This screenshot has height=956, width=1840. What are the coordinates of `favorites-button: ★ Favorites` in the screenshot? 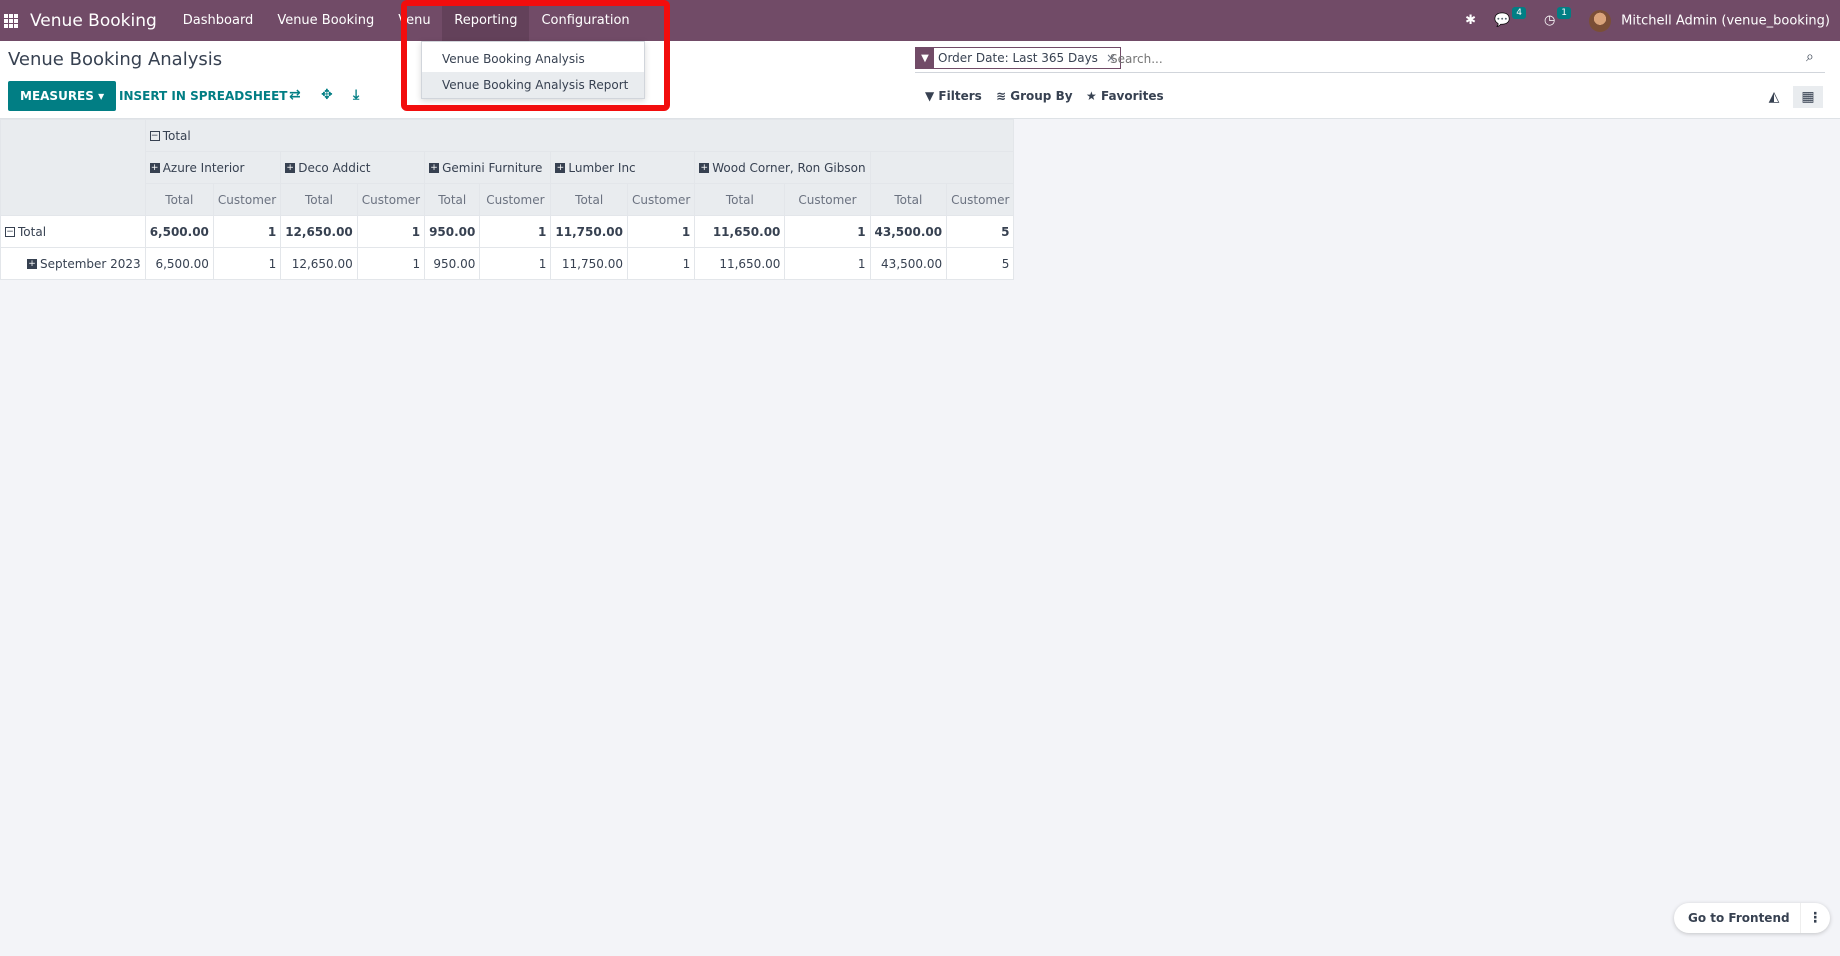 It's located at (1125, 96).